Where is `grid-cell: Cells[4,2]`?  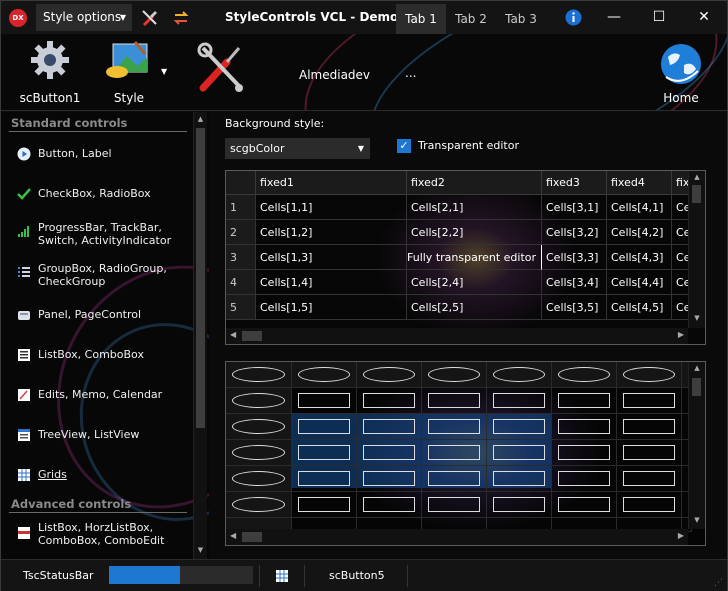 grid-cell: Cells[4,2] is located at coordinates (639, 232).